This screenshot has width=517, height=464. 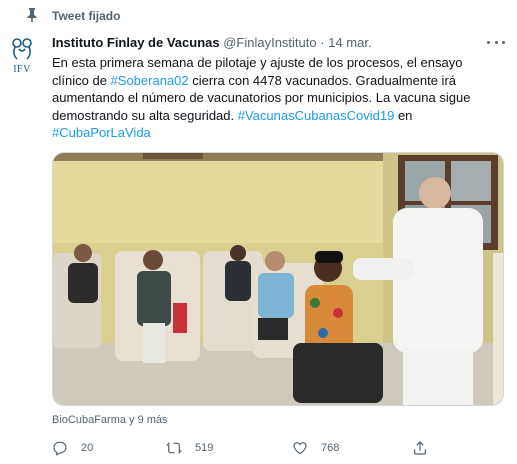 What do you see at coordinates (204, 448) in the screenshot?
I see `retweet-count: 519` at bounding box center [204, 448].